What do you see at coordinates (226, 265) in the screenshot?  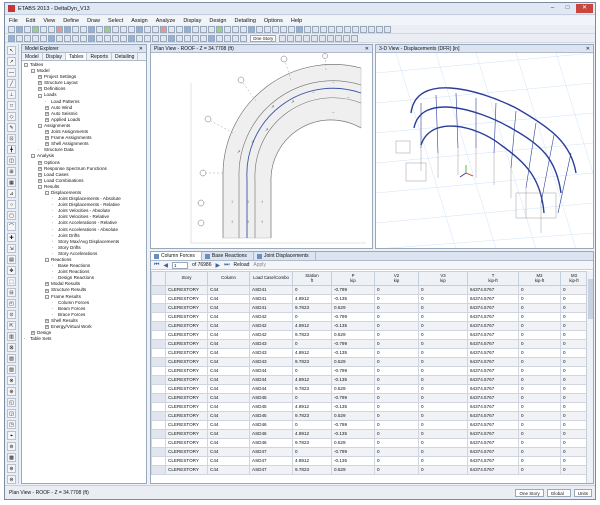 I see `last-page-icon: ⏭` at bounding box center [226, 265].